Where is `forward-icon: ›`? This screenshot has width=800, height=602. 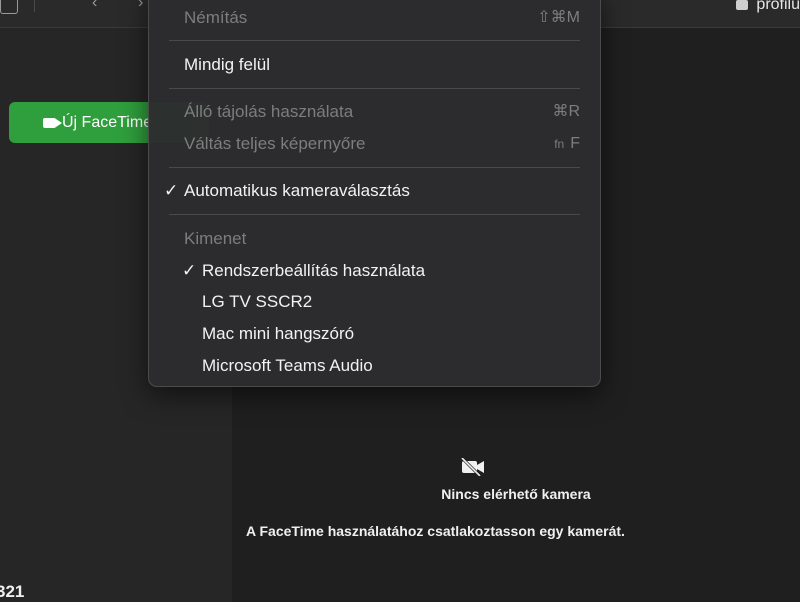 forward-icon: › is located at coordinates (140, 6).